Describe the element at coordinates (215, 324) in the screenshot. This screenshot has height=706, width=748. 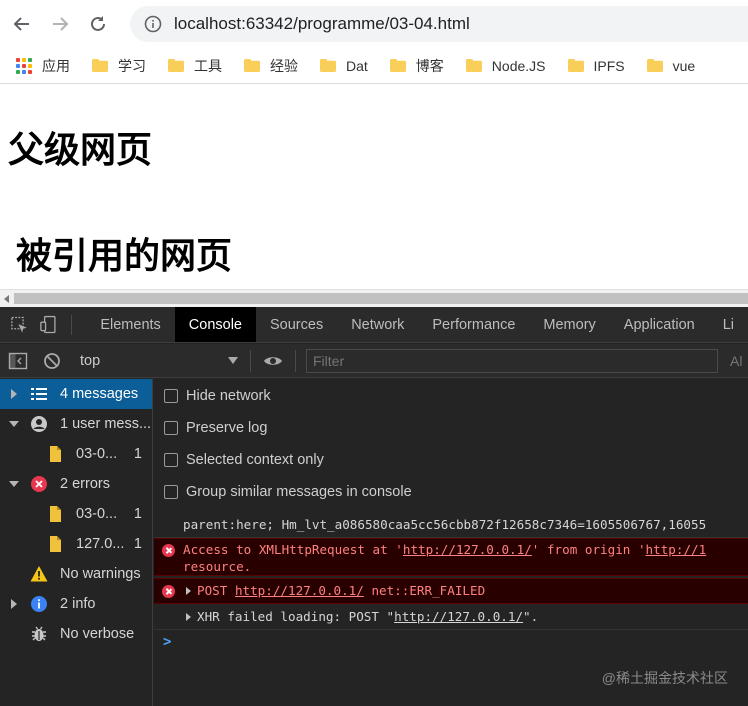
I see `tab-console: Console` at that location.